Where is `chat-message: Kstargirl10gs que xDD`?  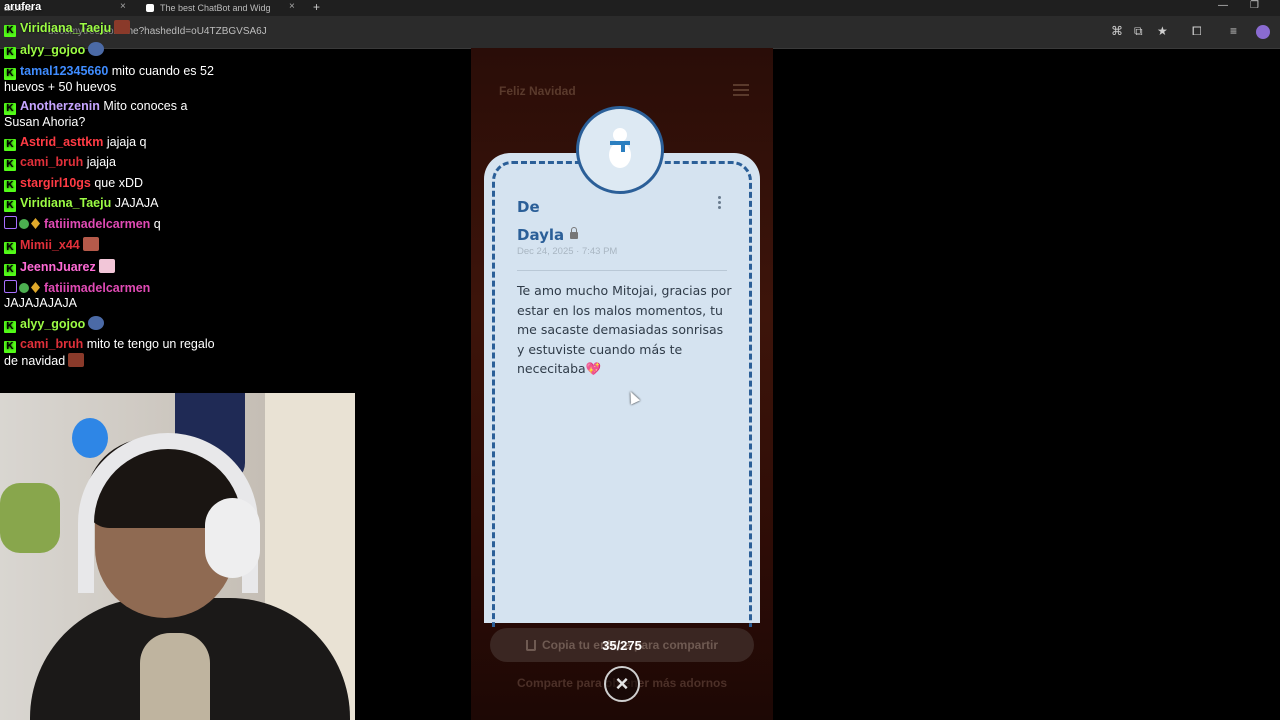
chat-message: Kstargirl10gs que xDD is located at coordinates (111, 184).